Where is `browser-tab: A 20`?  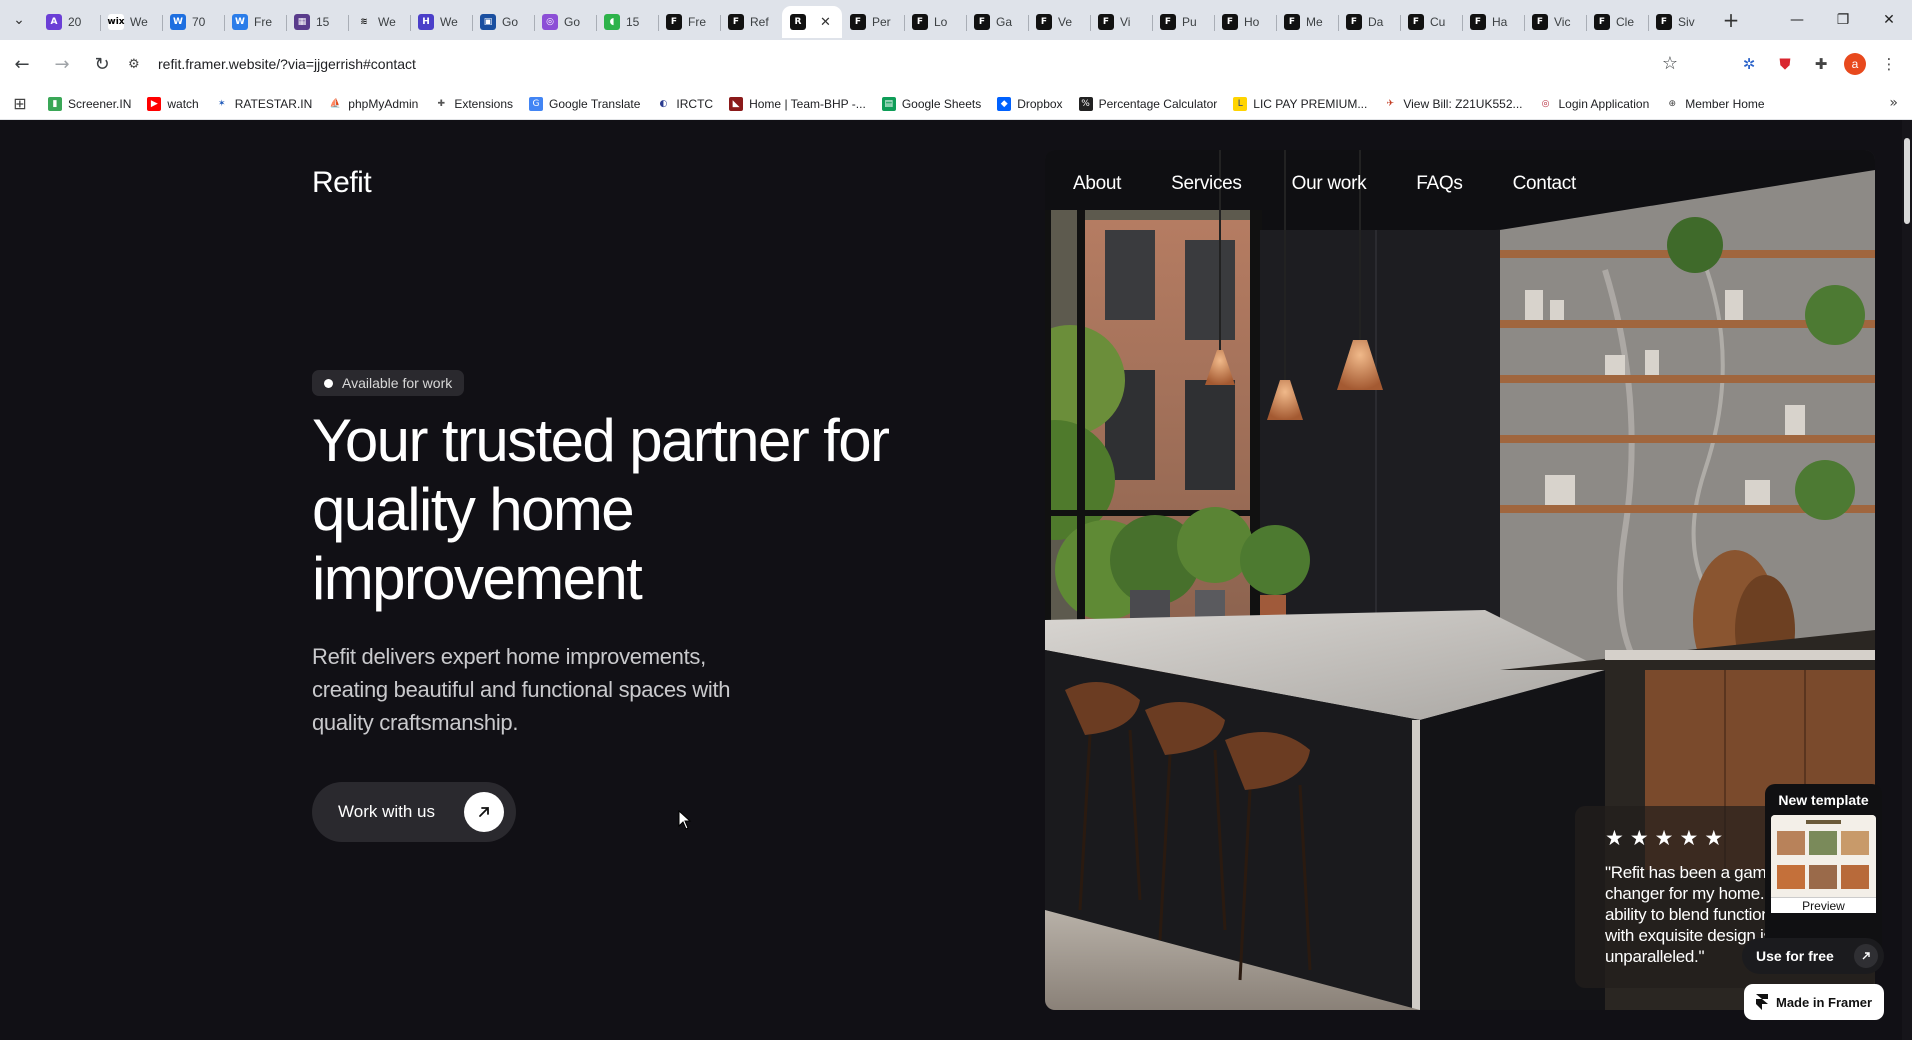
browser-tab: A 20 is located at coordinates (69, 22).